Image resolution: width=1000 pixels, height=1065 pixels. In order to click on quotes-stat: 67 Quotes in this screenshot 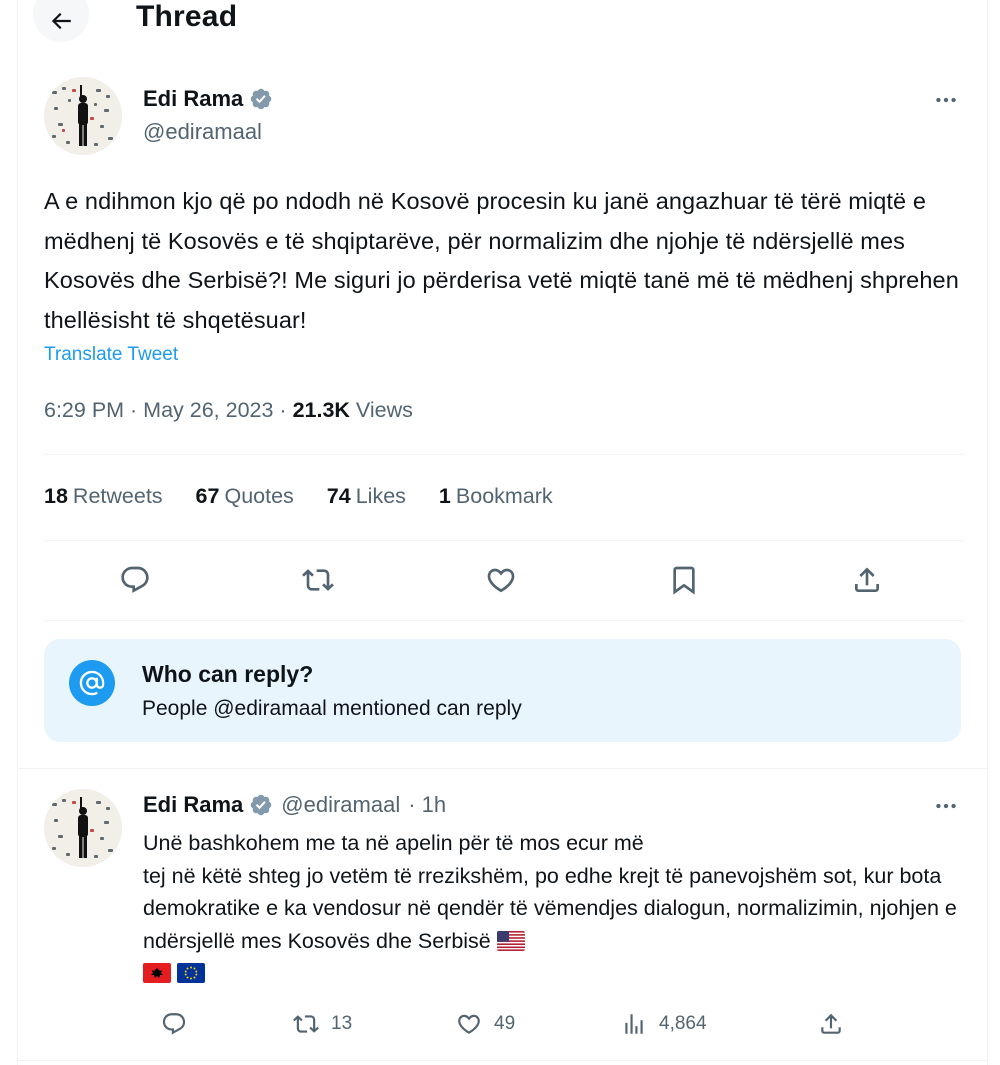, I will do `click(245, 496)`.